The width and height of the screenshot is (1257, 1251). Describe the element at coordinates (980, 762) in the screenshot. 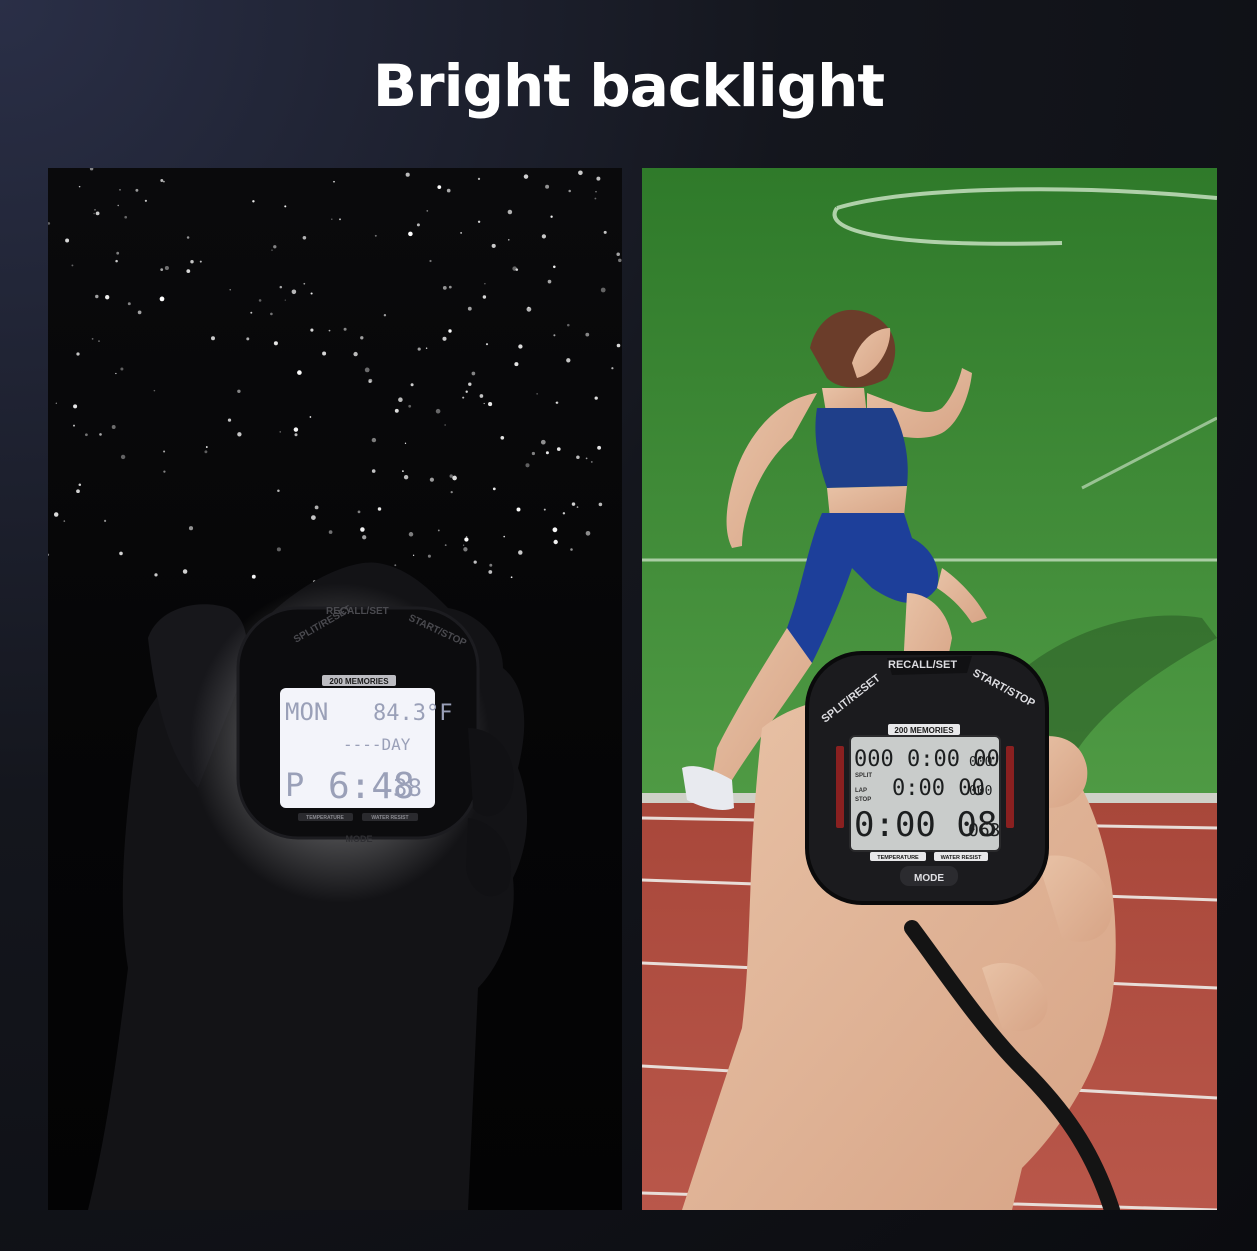

I see `right-lcd-row1-small: 000` at that location.